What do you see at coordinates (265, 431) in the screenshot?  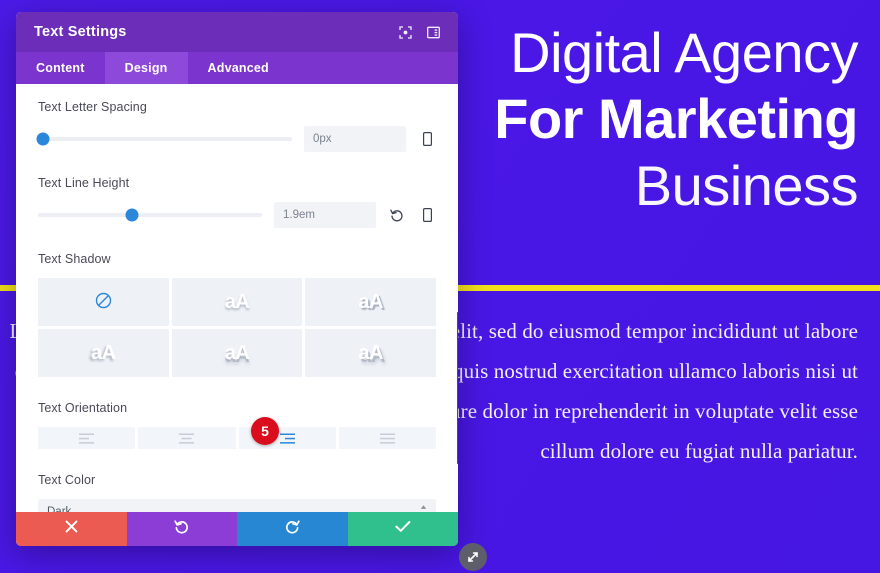 I see `step-badge: 5` at bounding box center [265, 431].